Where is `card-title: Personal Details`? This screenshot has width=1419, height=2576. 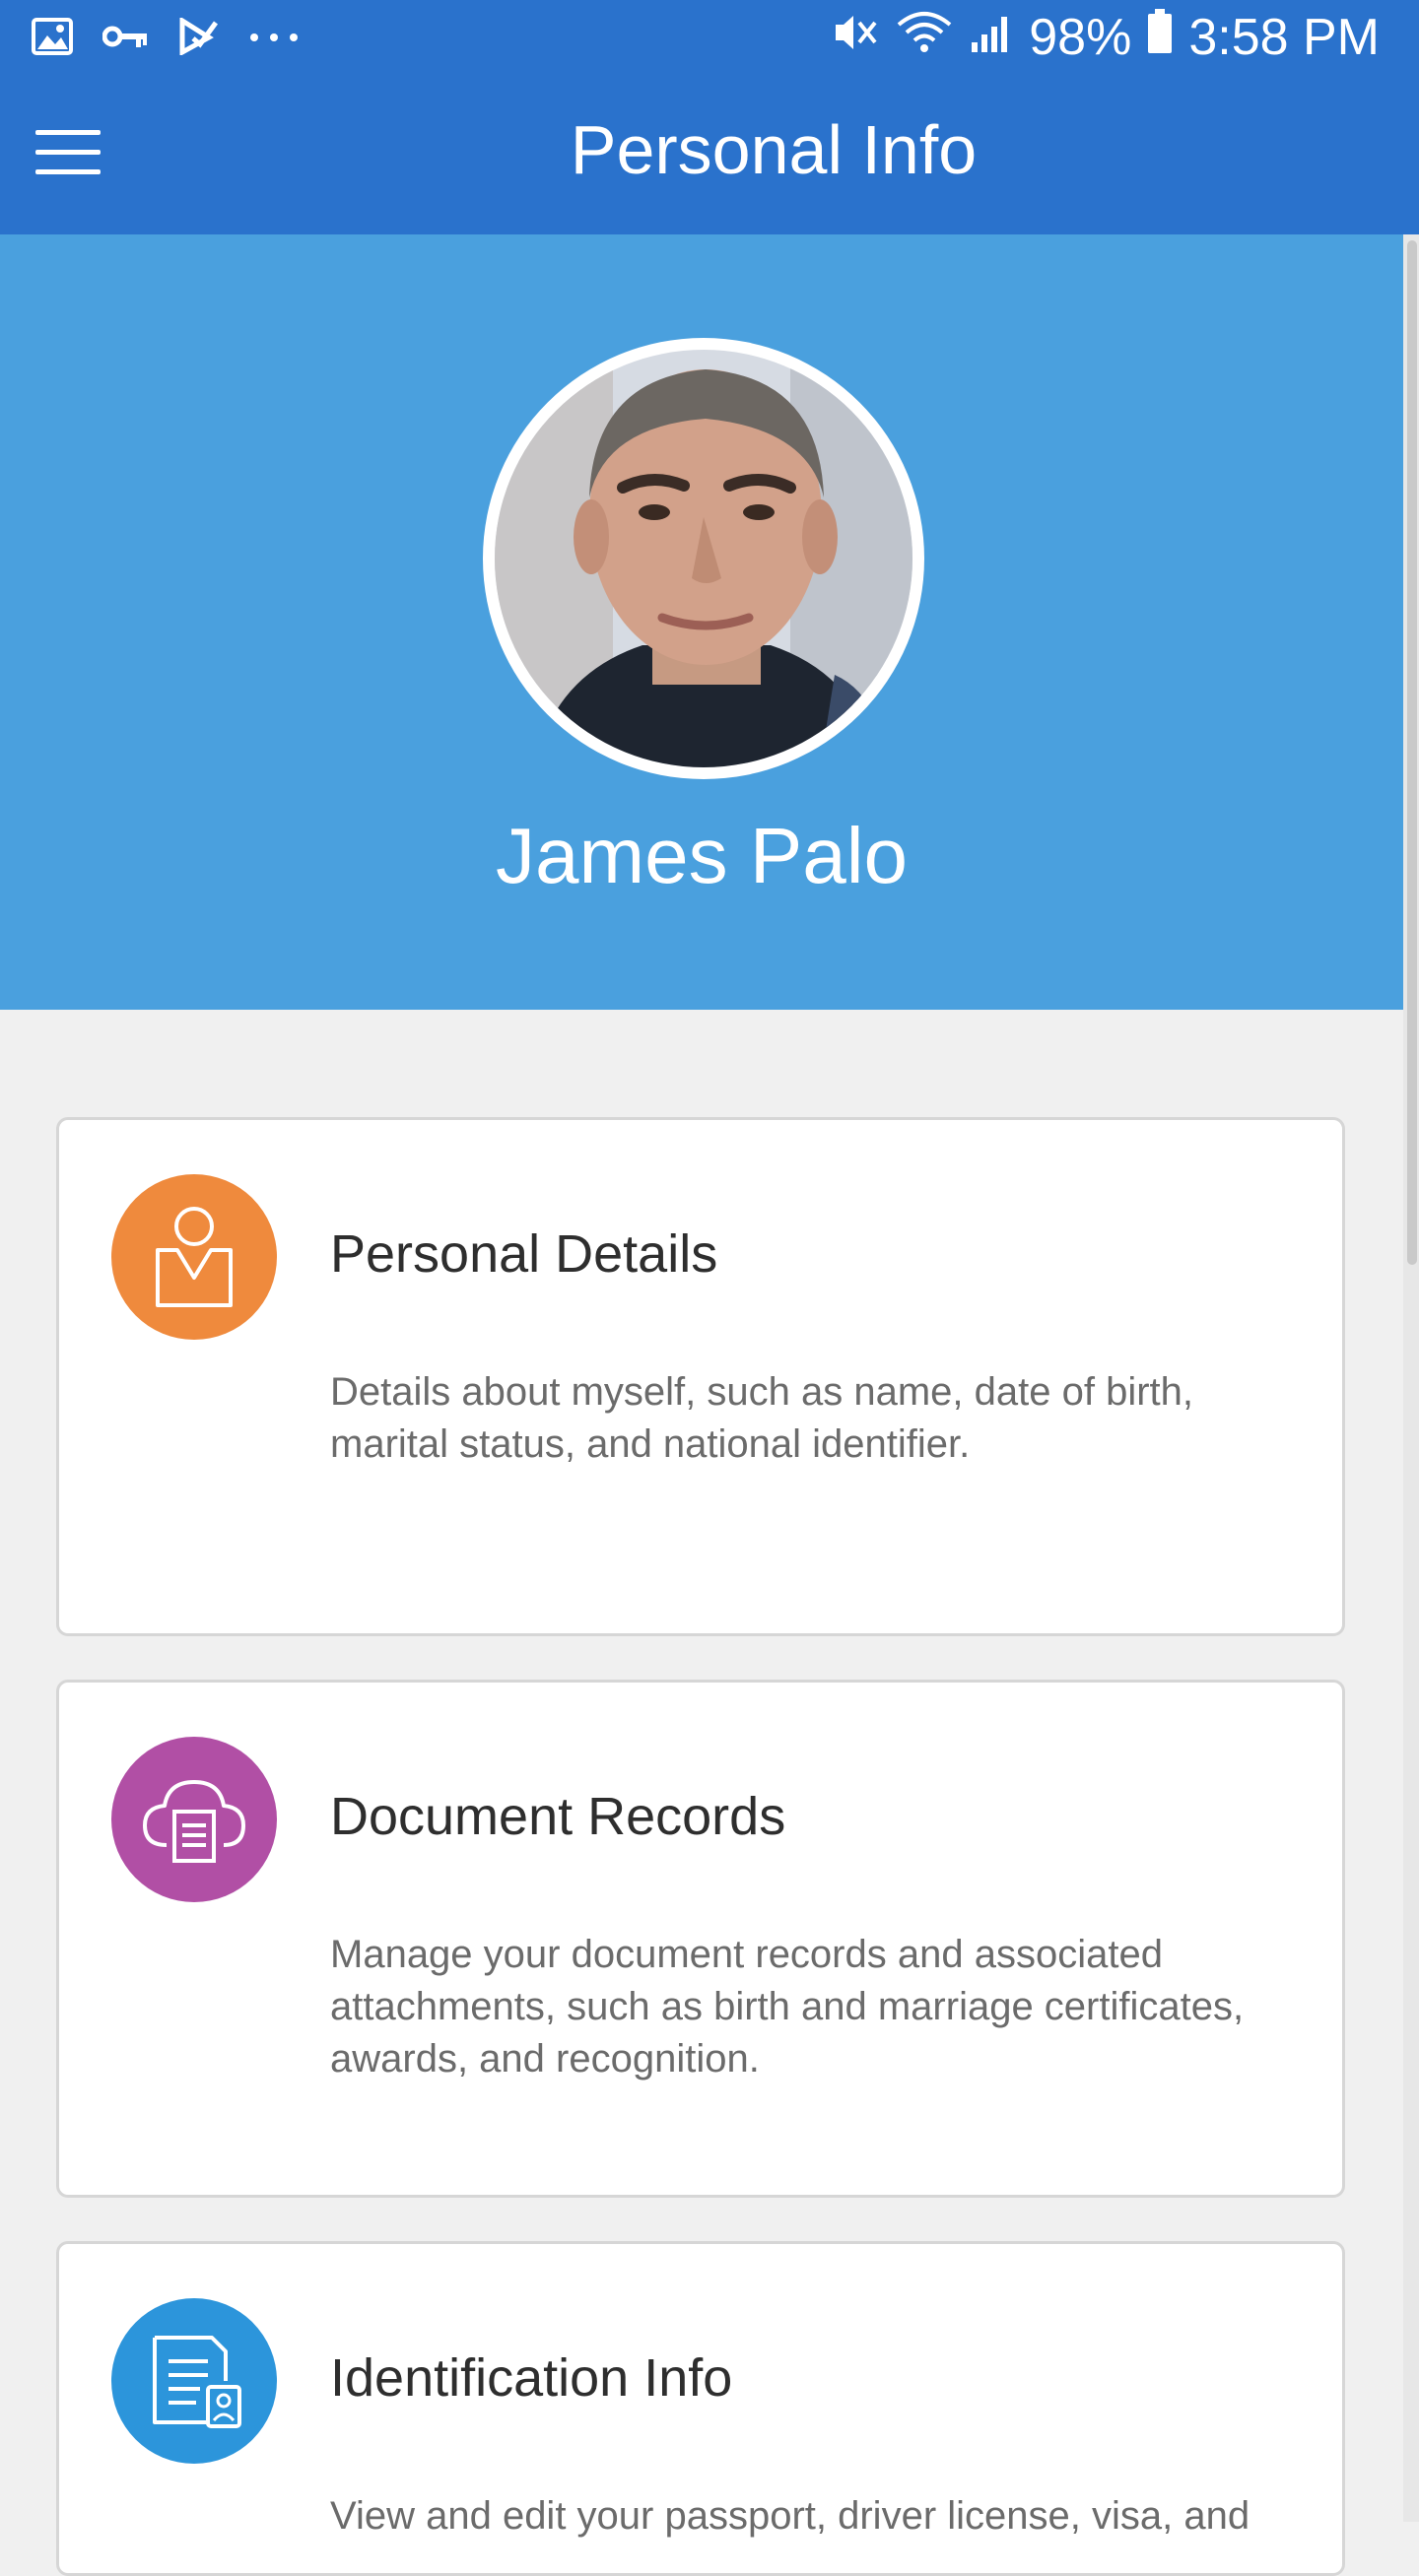
card-title: Personal Details is located at coordinates (524, 1254).